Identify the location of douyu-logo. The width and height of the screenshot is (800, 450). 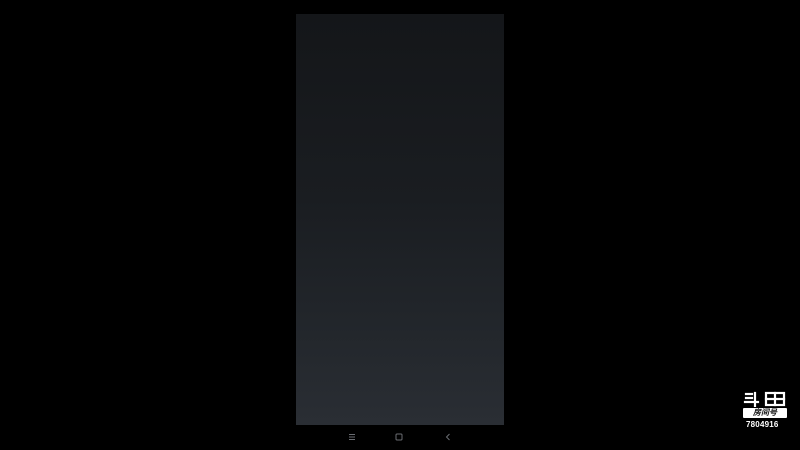
(764, 399).